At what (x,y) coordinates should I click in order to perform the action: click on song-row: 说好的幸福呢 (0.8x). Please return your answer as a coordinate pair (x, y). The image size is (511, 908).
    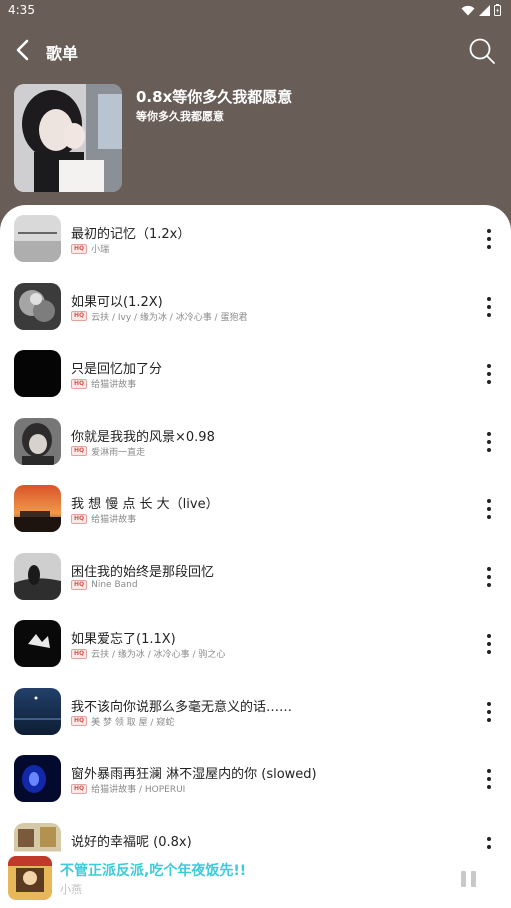
    Looking at the image, I should click on (255, 834).